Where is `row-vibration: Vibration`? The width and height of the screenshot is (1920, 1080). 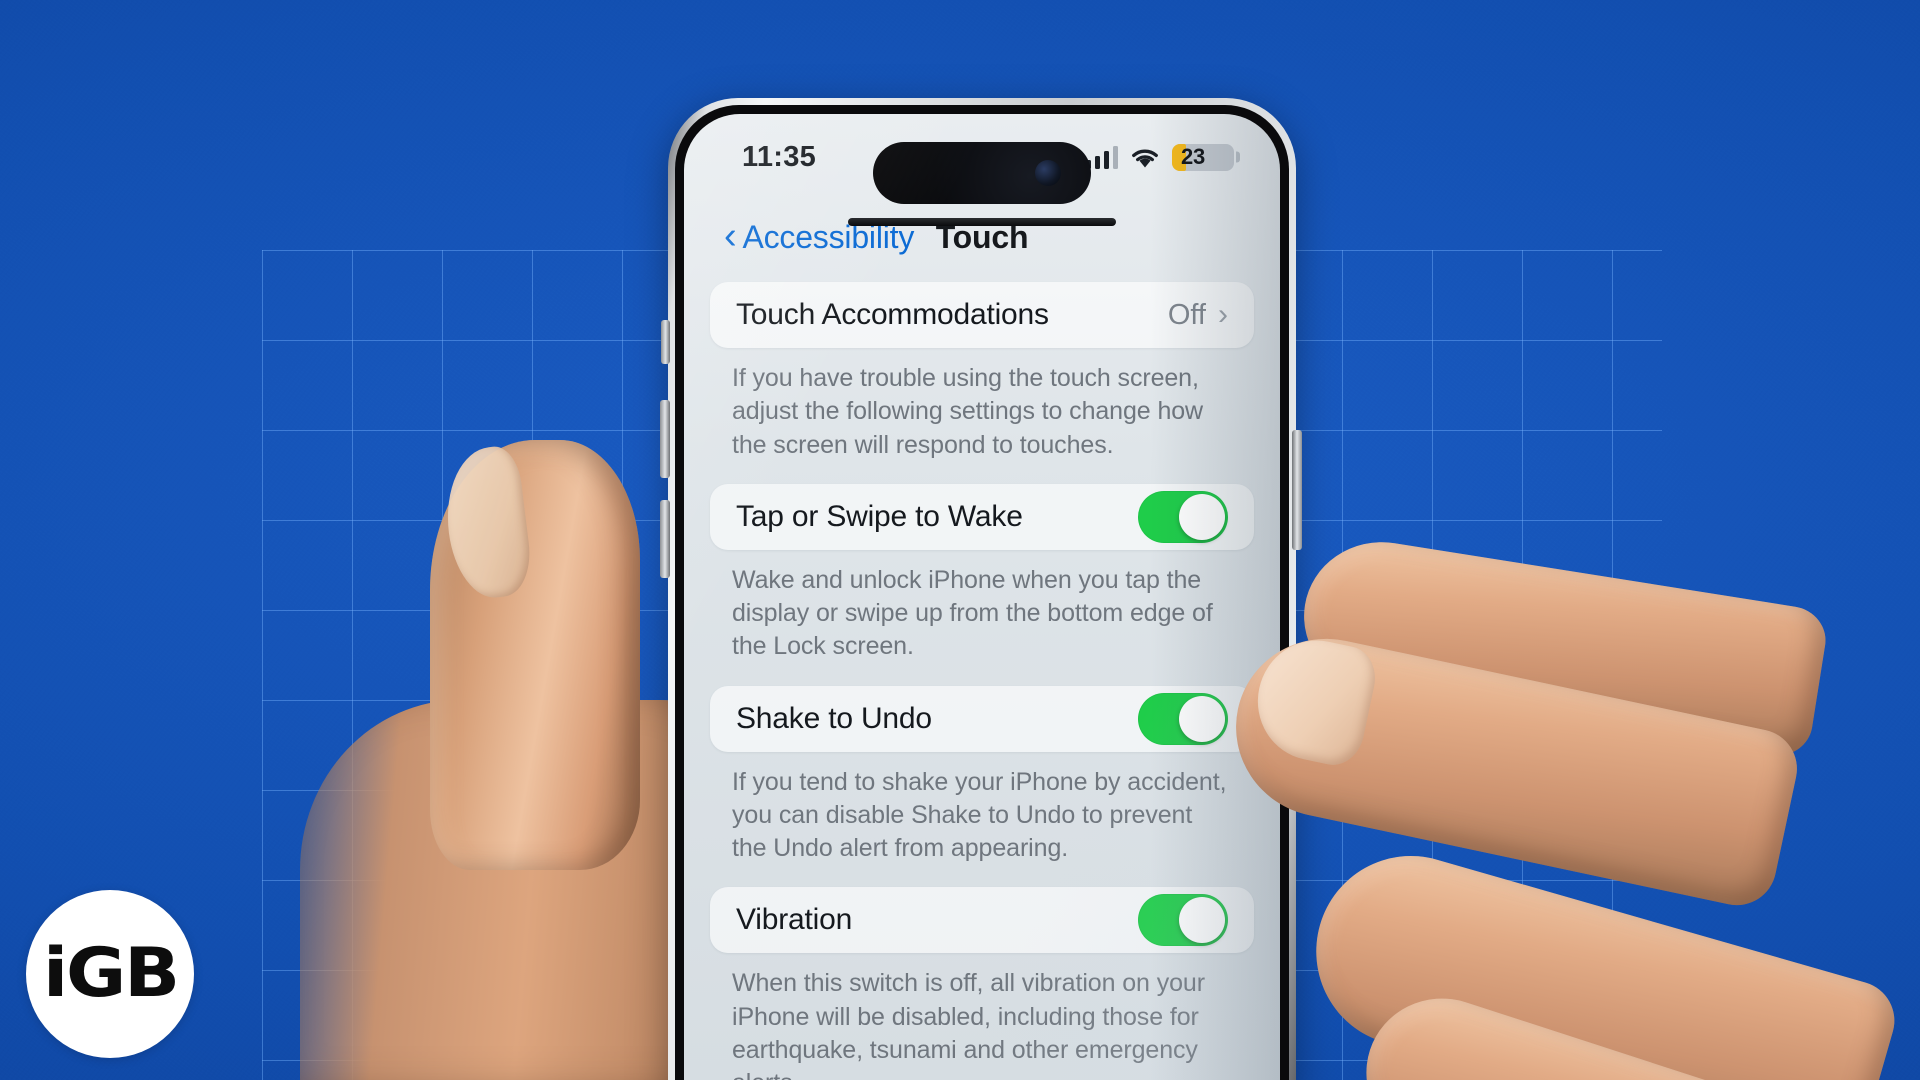 row-vibration: Vibration is located at coordinates (982, 920).